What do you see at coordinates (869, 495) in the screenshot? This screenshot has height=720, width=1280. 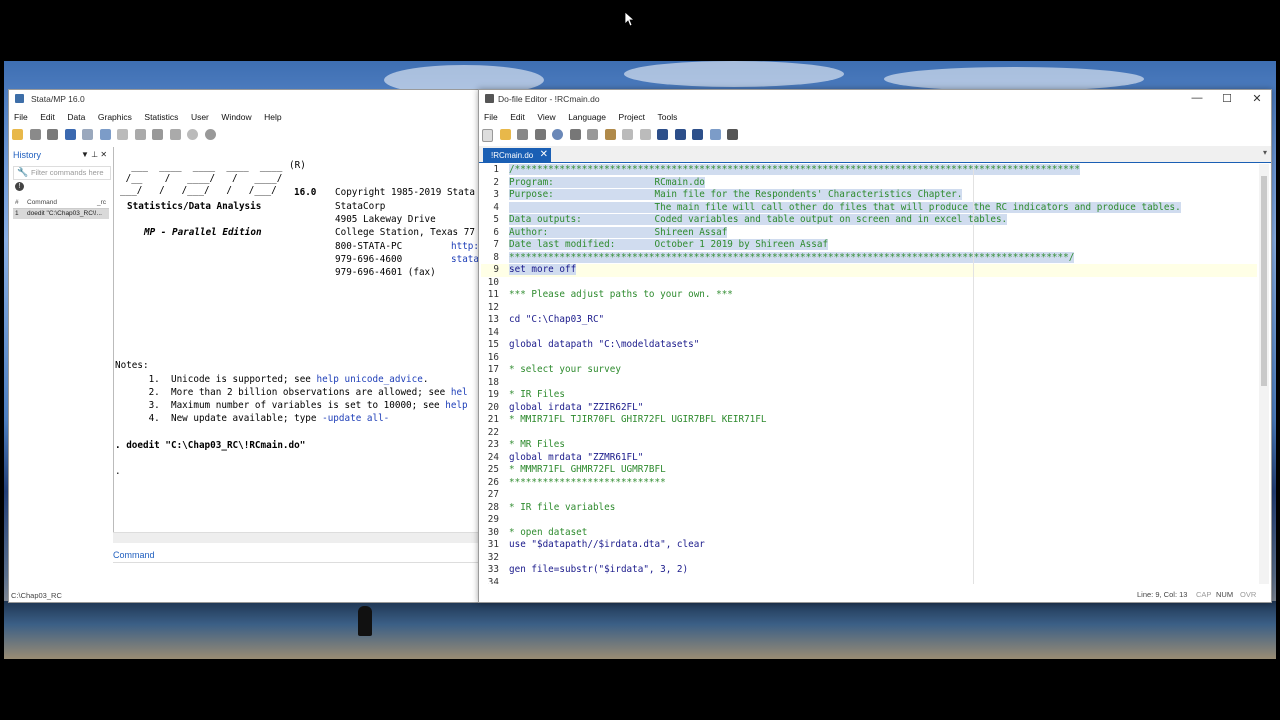 I see `code-line: 27` at bounding box center [869, 495].